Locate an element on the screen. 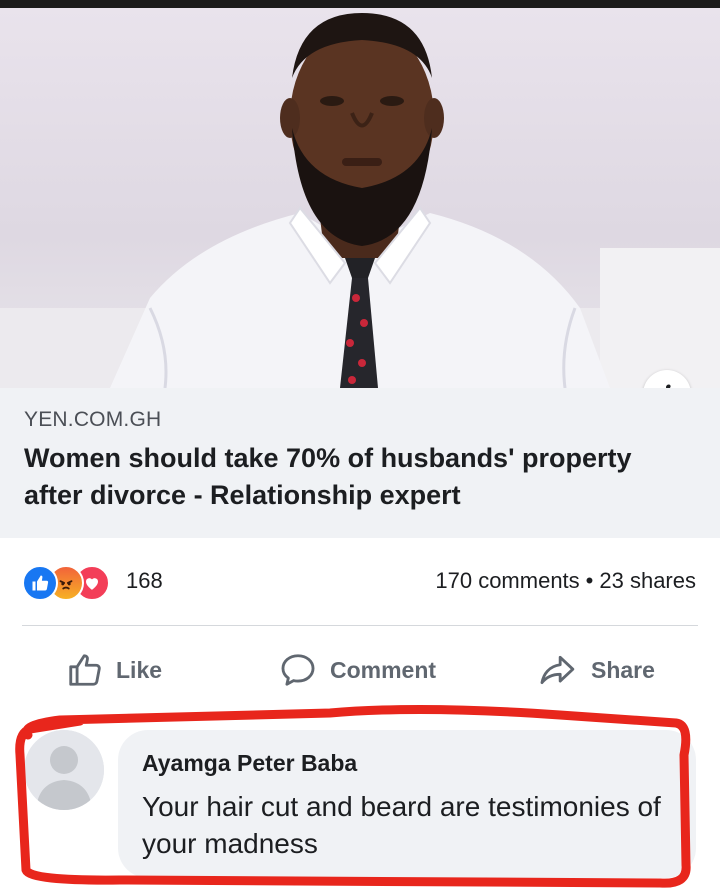 The height and width of the screenshot is (892, 720). comment-author: Ayamga Peter Baba is located at coordinates (249, 763).